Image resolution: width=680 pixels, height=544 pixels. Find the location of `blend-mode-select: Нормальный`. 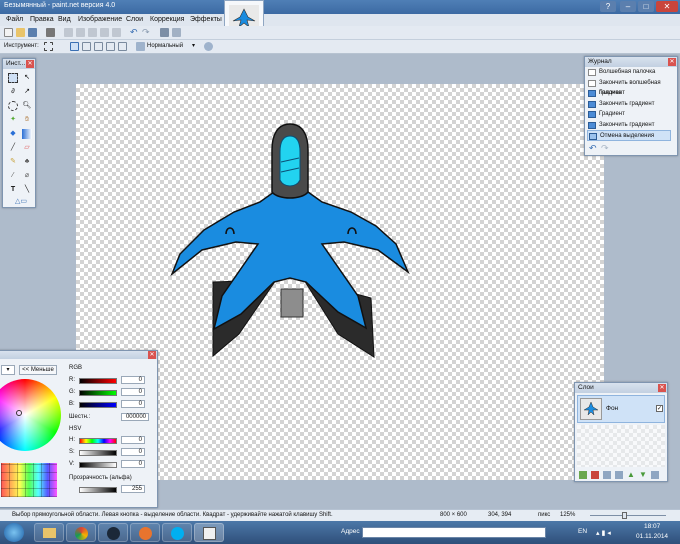

blend-mode-select: Нормальный is located at coordinates (165, 46).